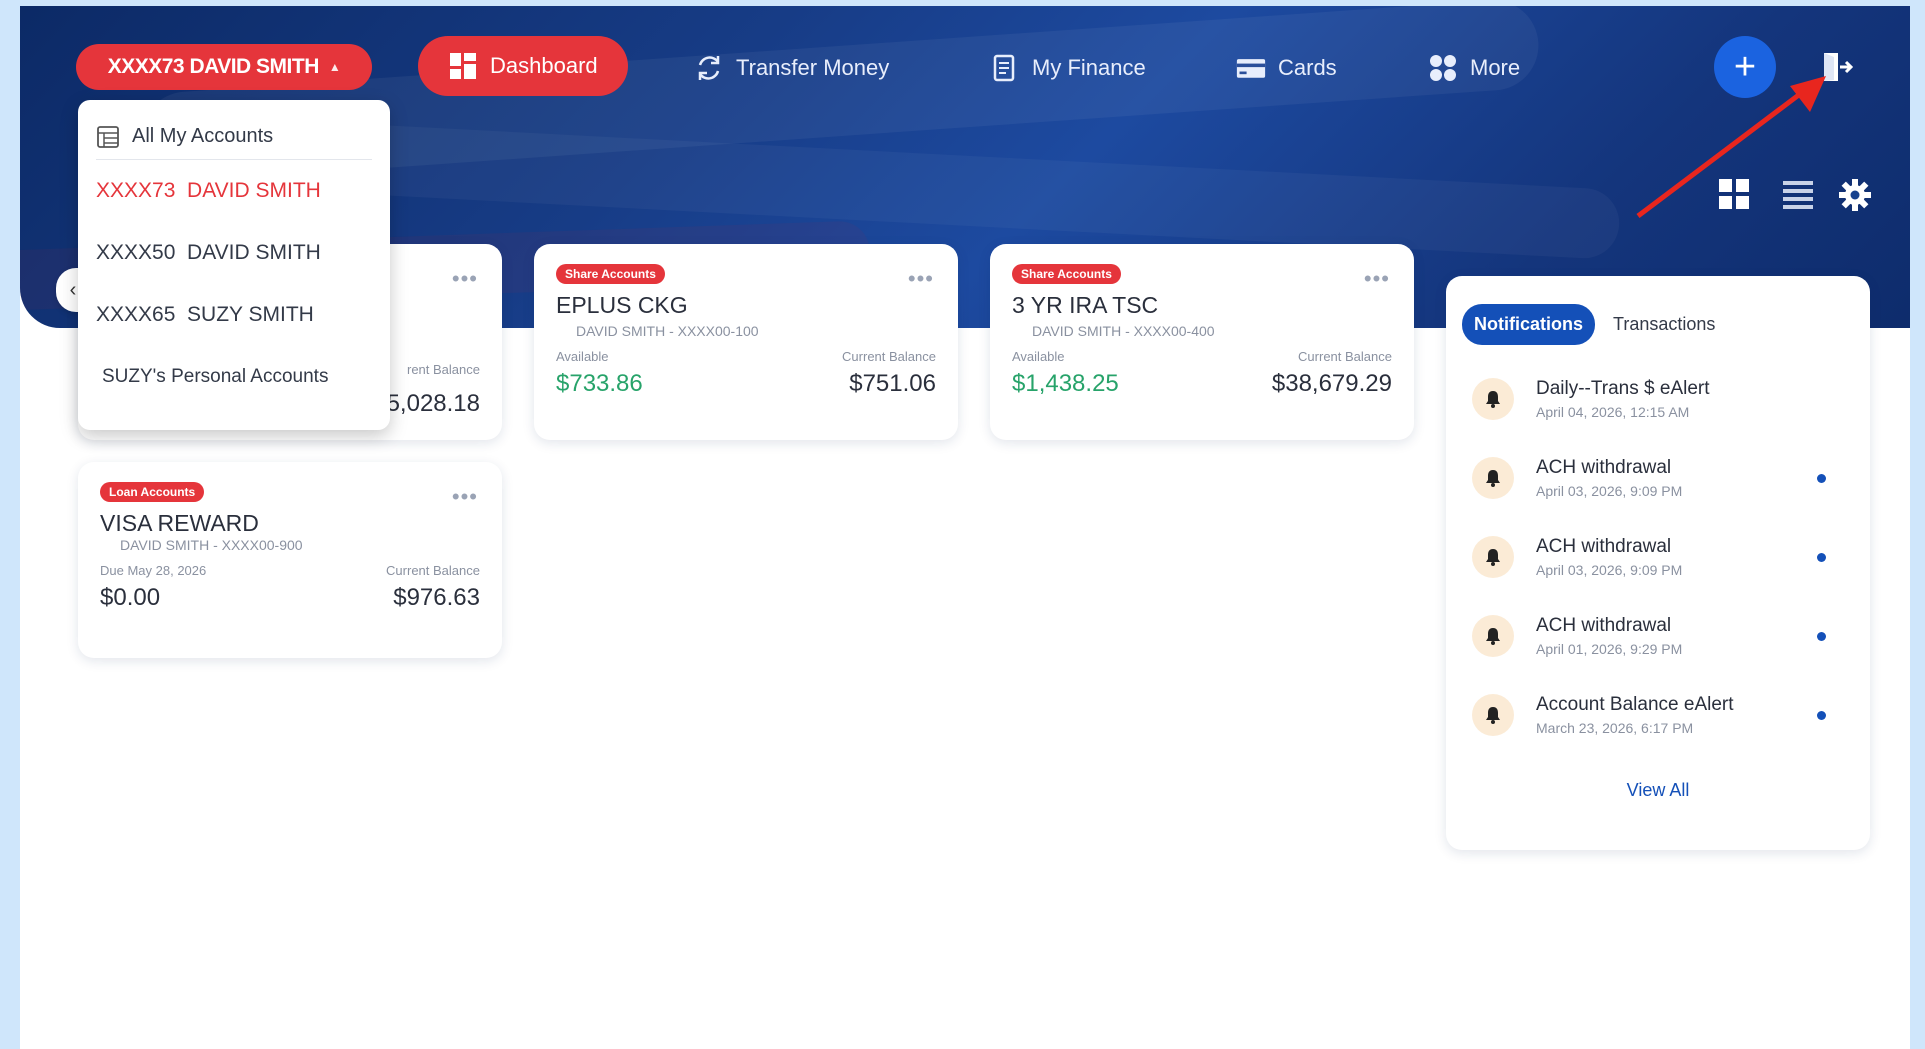 This screenshot has width=1925, height=1049. I want to click on nav-transfer-money: Transfer Money, so click(791, 68).